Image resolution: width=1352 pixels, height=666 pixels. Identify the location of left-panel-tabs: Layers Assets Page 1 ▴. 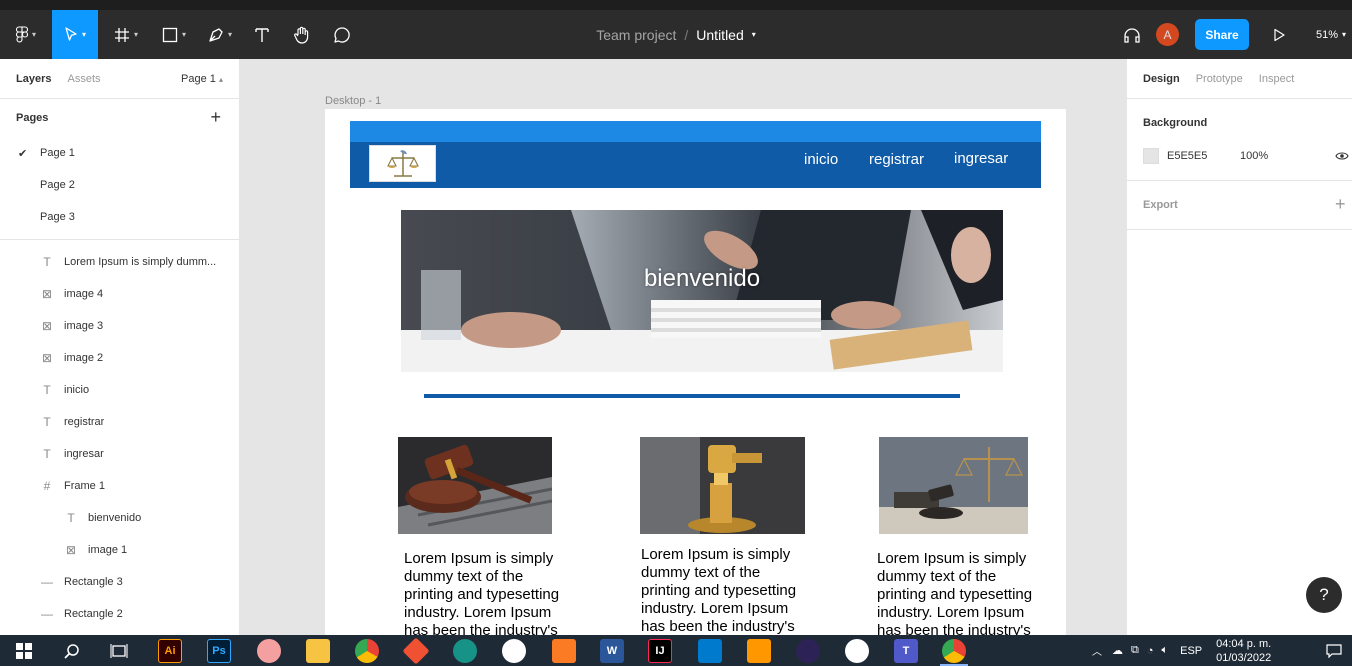
(119, 79).